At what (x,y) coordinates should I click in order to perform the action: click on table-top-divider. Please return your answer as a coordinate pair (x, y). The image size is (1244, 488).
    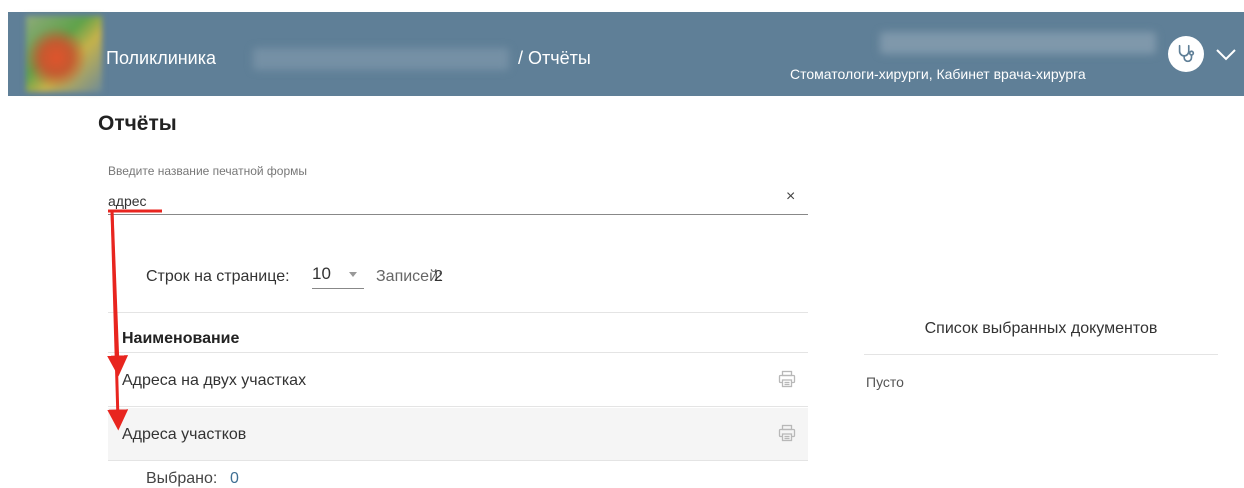
    Looking at the image, I should click on (458, 312).